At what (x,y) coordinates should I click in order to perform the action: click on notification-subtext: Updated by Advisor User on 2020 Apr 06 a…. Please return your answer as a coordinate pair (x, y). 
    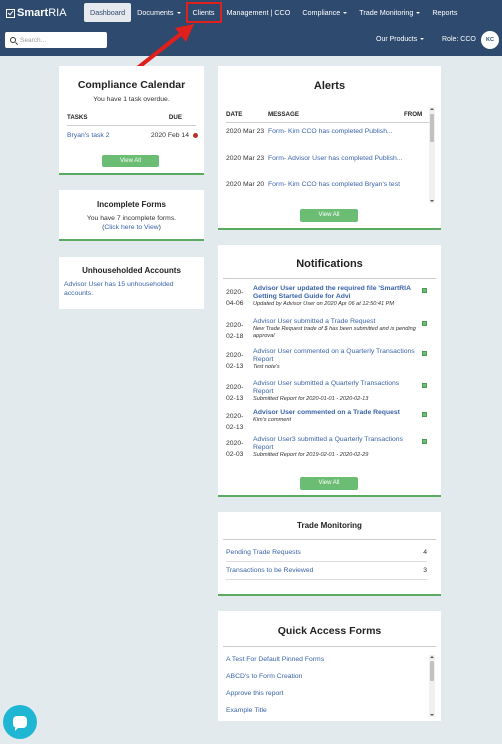
    Looking at the image, I should click on (324, 304).